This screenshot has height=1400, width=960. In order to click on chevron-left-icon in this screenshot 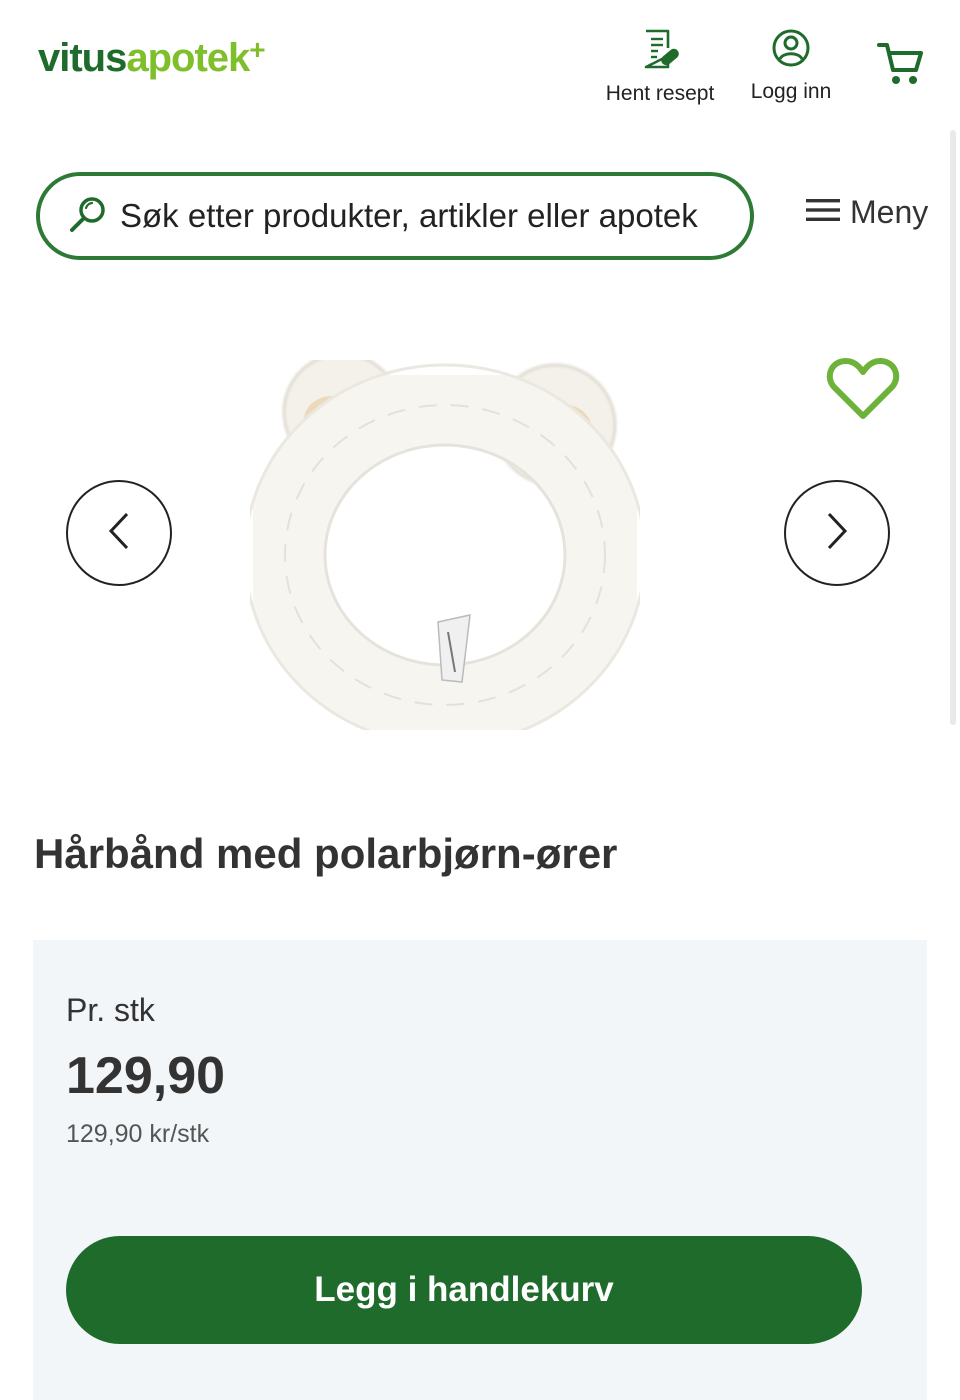, I will do `click(119, 533)`.